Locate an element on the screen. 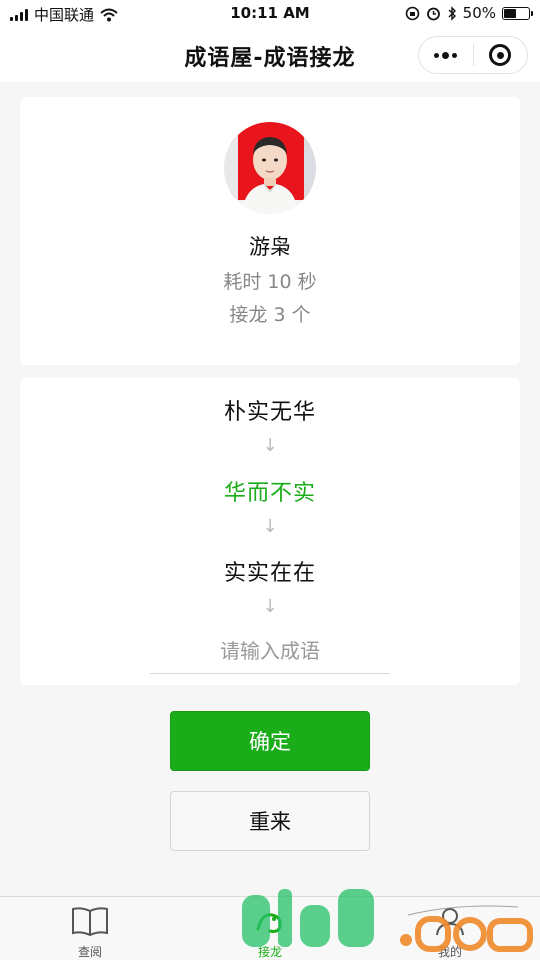 The image size is (540, 960). avatar-image is located at coordinates (270, 168).